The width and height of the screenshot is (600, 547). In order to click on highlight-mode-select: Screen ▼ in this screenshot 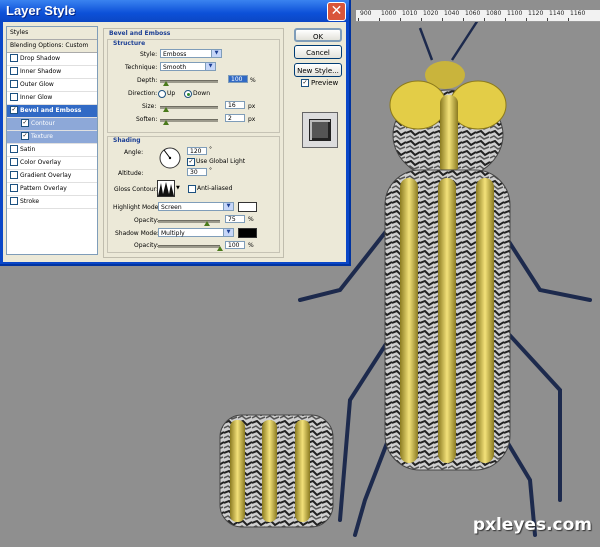, I will do `click(196, 206)`.